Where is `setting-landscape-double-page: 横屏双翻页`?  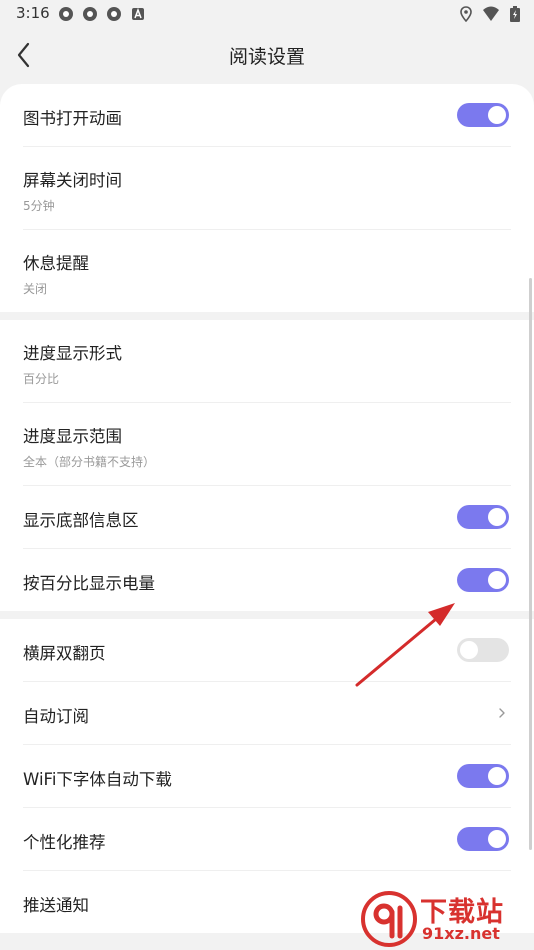 setting-landscape-double-page: 横屏双翻页 is located at coordinates (267, 650).